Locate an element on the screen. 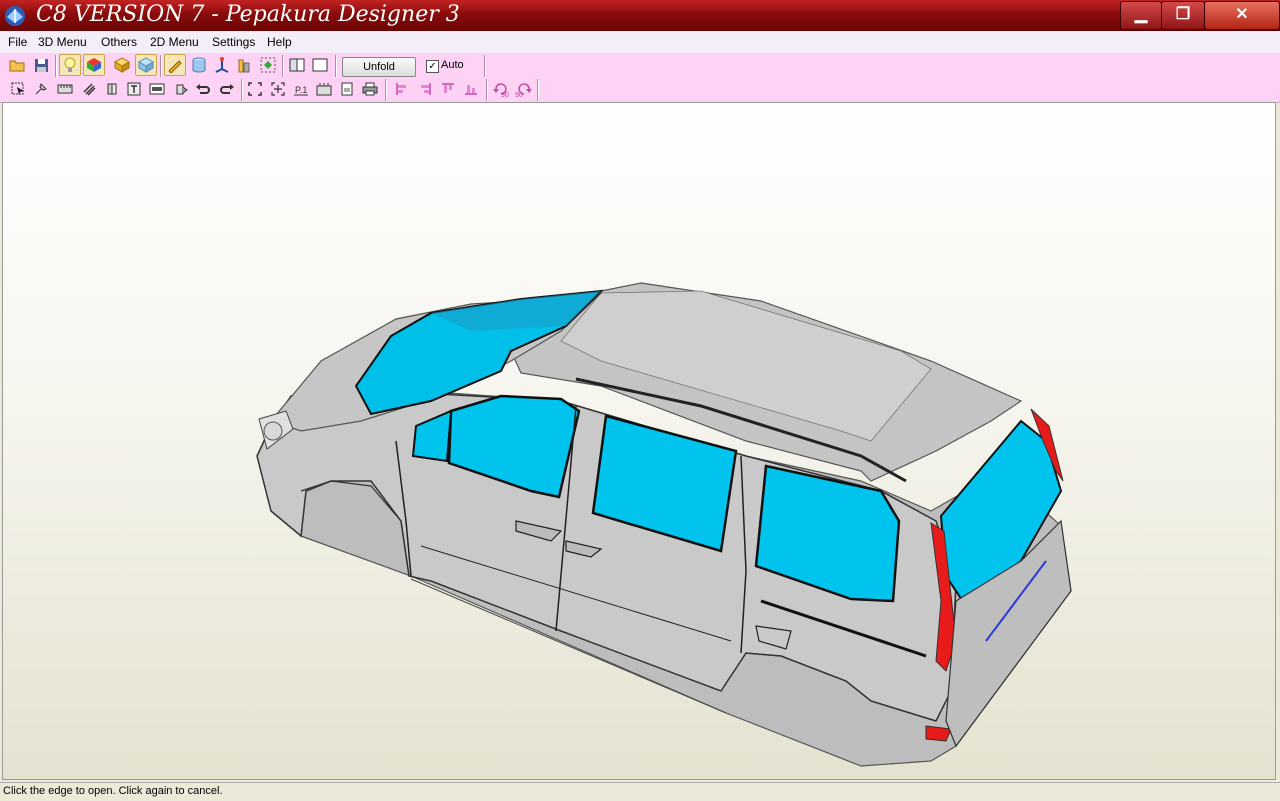  image-icon is located at coordinates (157, 89).